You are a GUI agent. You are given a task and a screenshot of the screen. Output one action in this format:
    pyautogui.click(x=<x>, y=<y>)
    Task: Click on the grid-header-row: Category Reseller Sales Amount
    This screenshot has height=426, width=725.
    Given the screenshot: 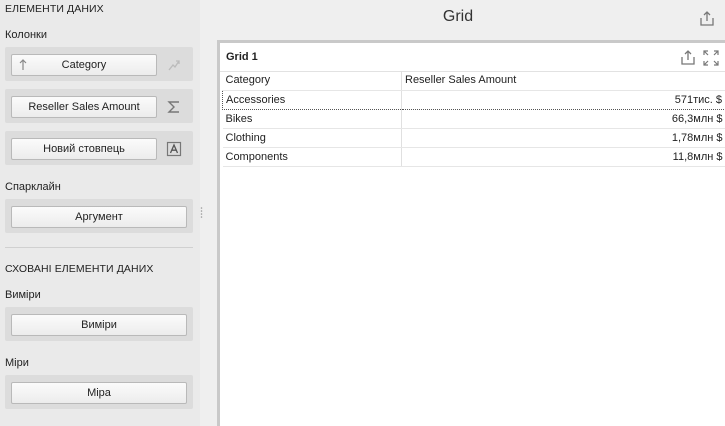 What is the action you would take?
    pyautogui.click(x=473, y=81)
    